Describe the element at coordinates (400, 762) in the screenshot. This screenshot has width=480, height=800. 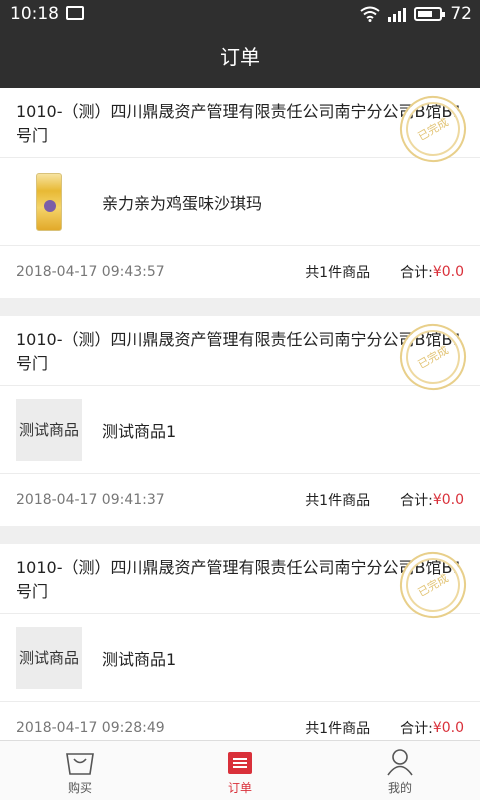
I see `user-icon` at that location.